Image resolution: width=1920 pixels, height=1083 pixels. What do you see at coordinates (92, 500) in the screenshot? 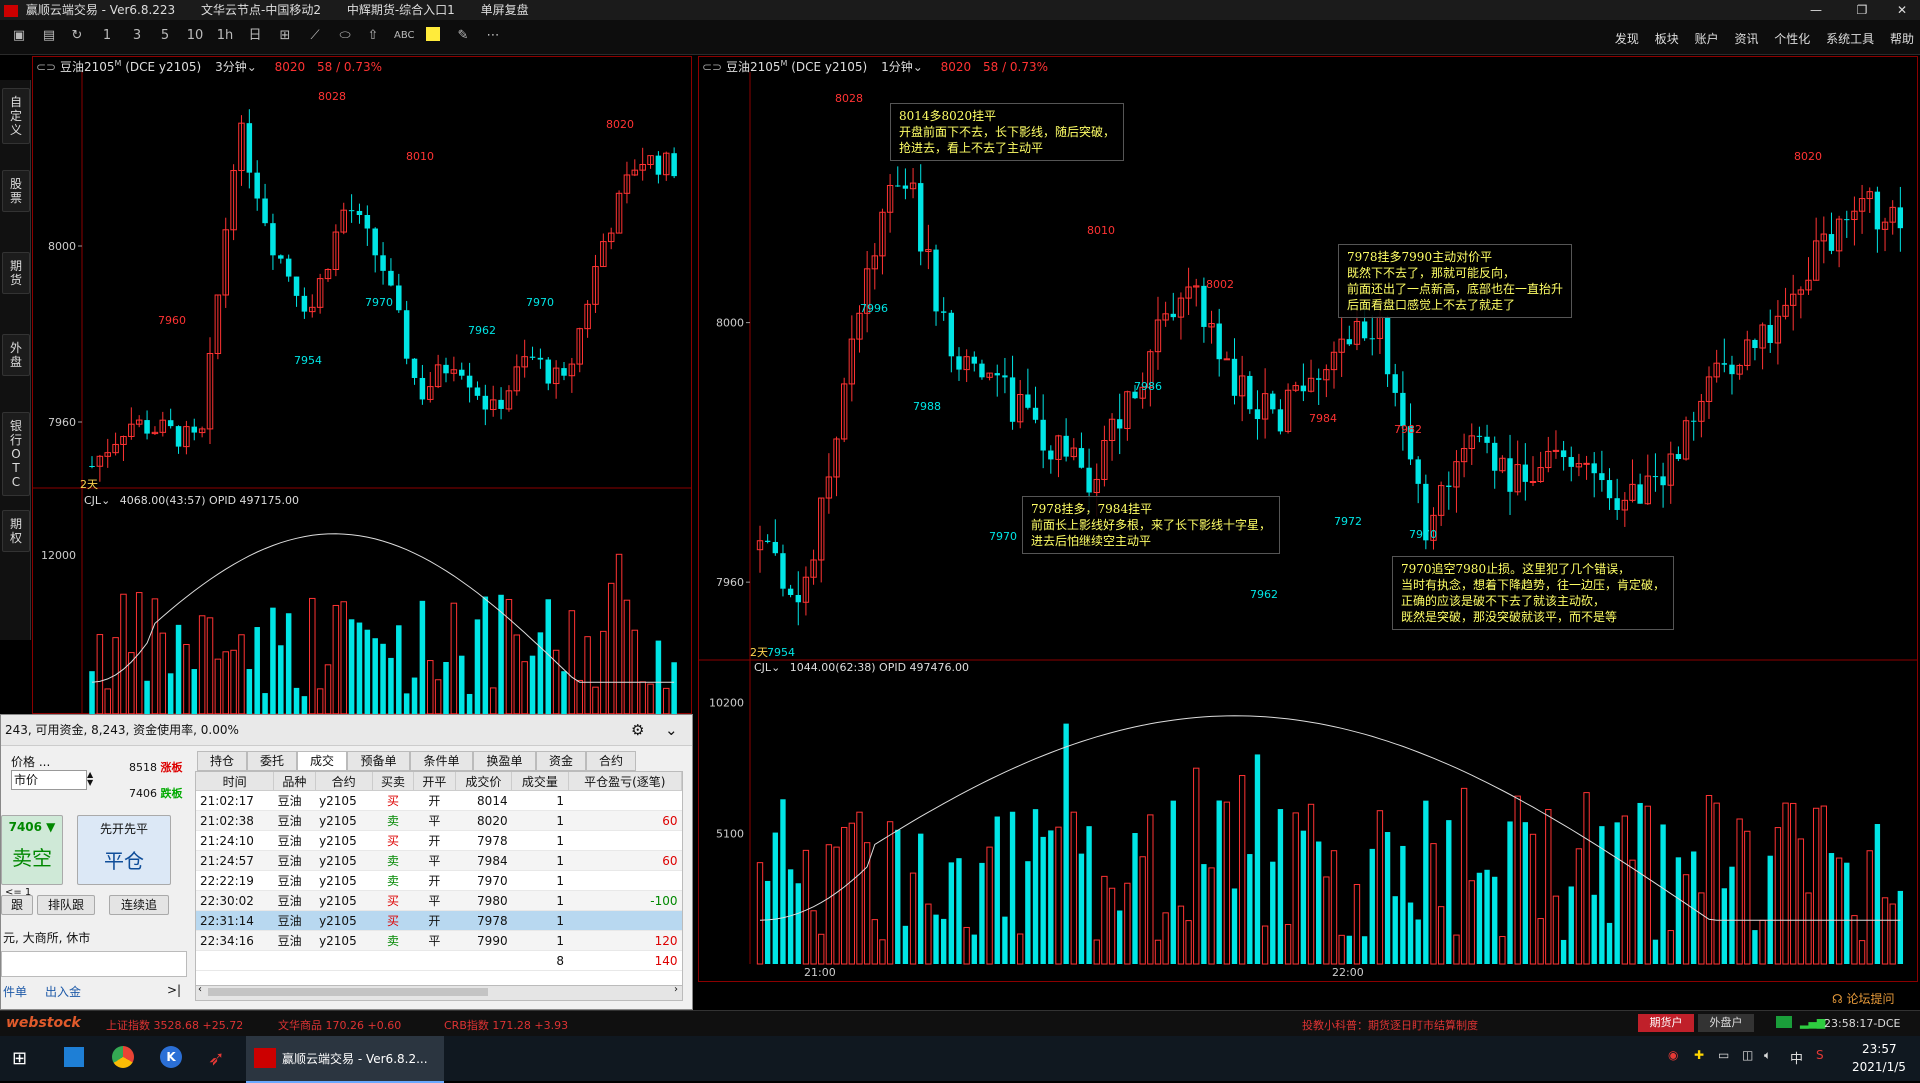
I see `left-indicator-label: CJL` at bounding box center [92, 500].